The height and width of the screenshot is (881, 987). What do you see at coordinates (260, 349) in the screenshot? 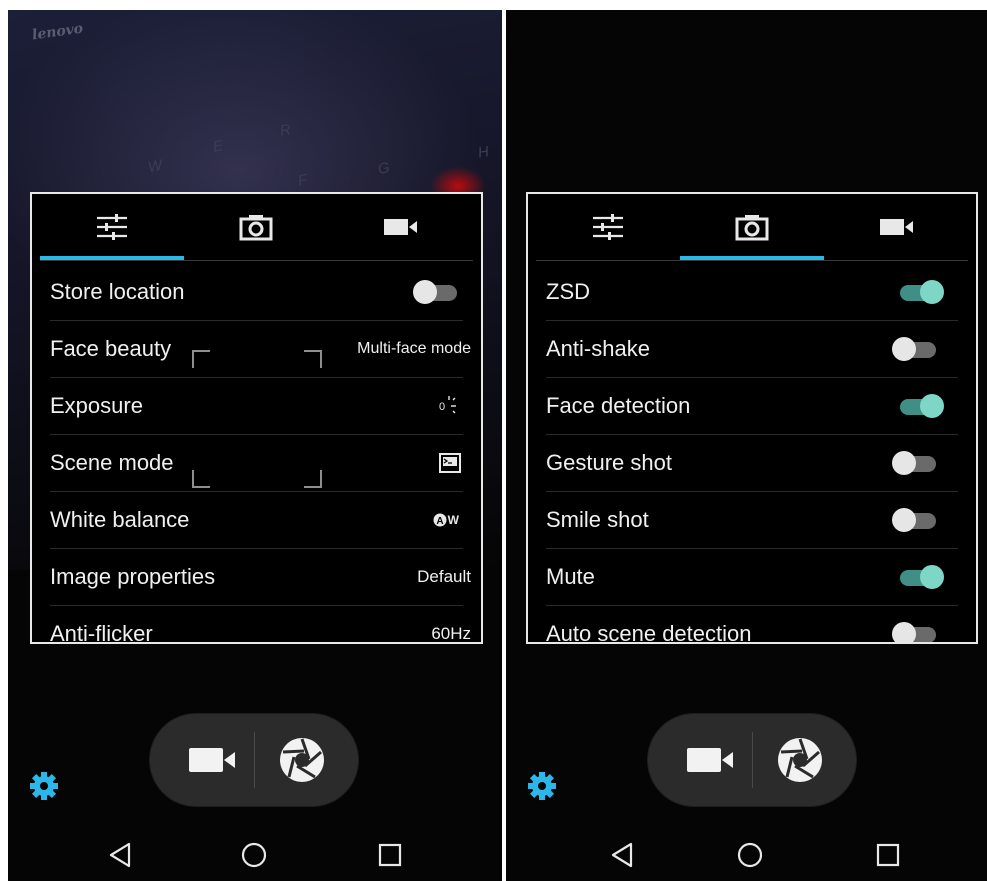
I see `setting-row-face-beauty: Face beauty Multi-face mode` at bounding box center [260, 349].